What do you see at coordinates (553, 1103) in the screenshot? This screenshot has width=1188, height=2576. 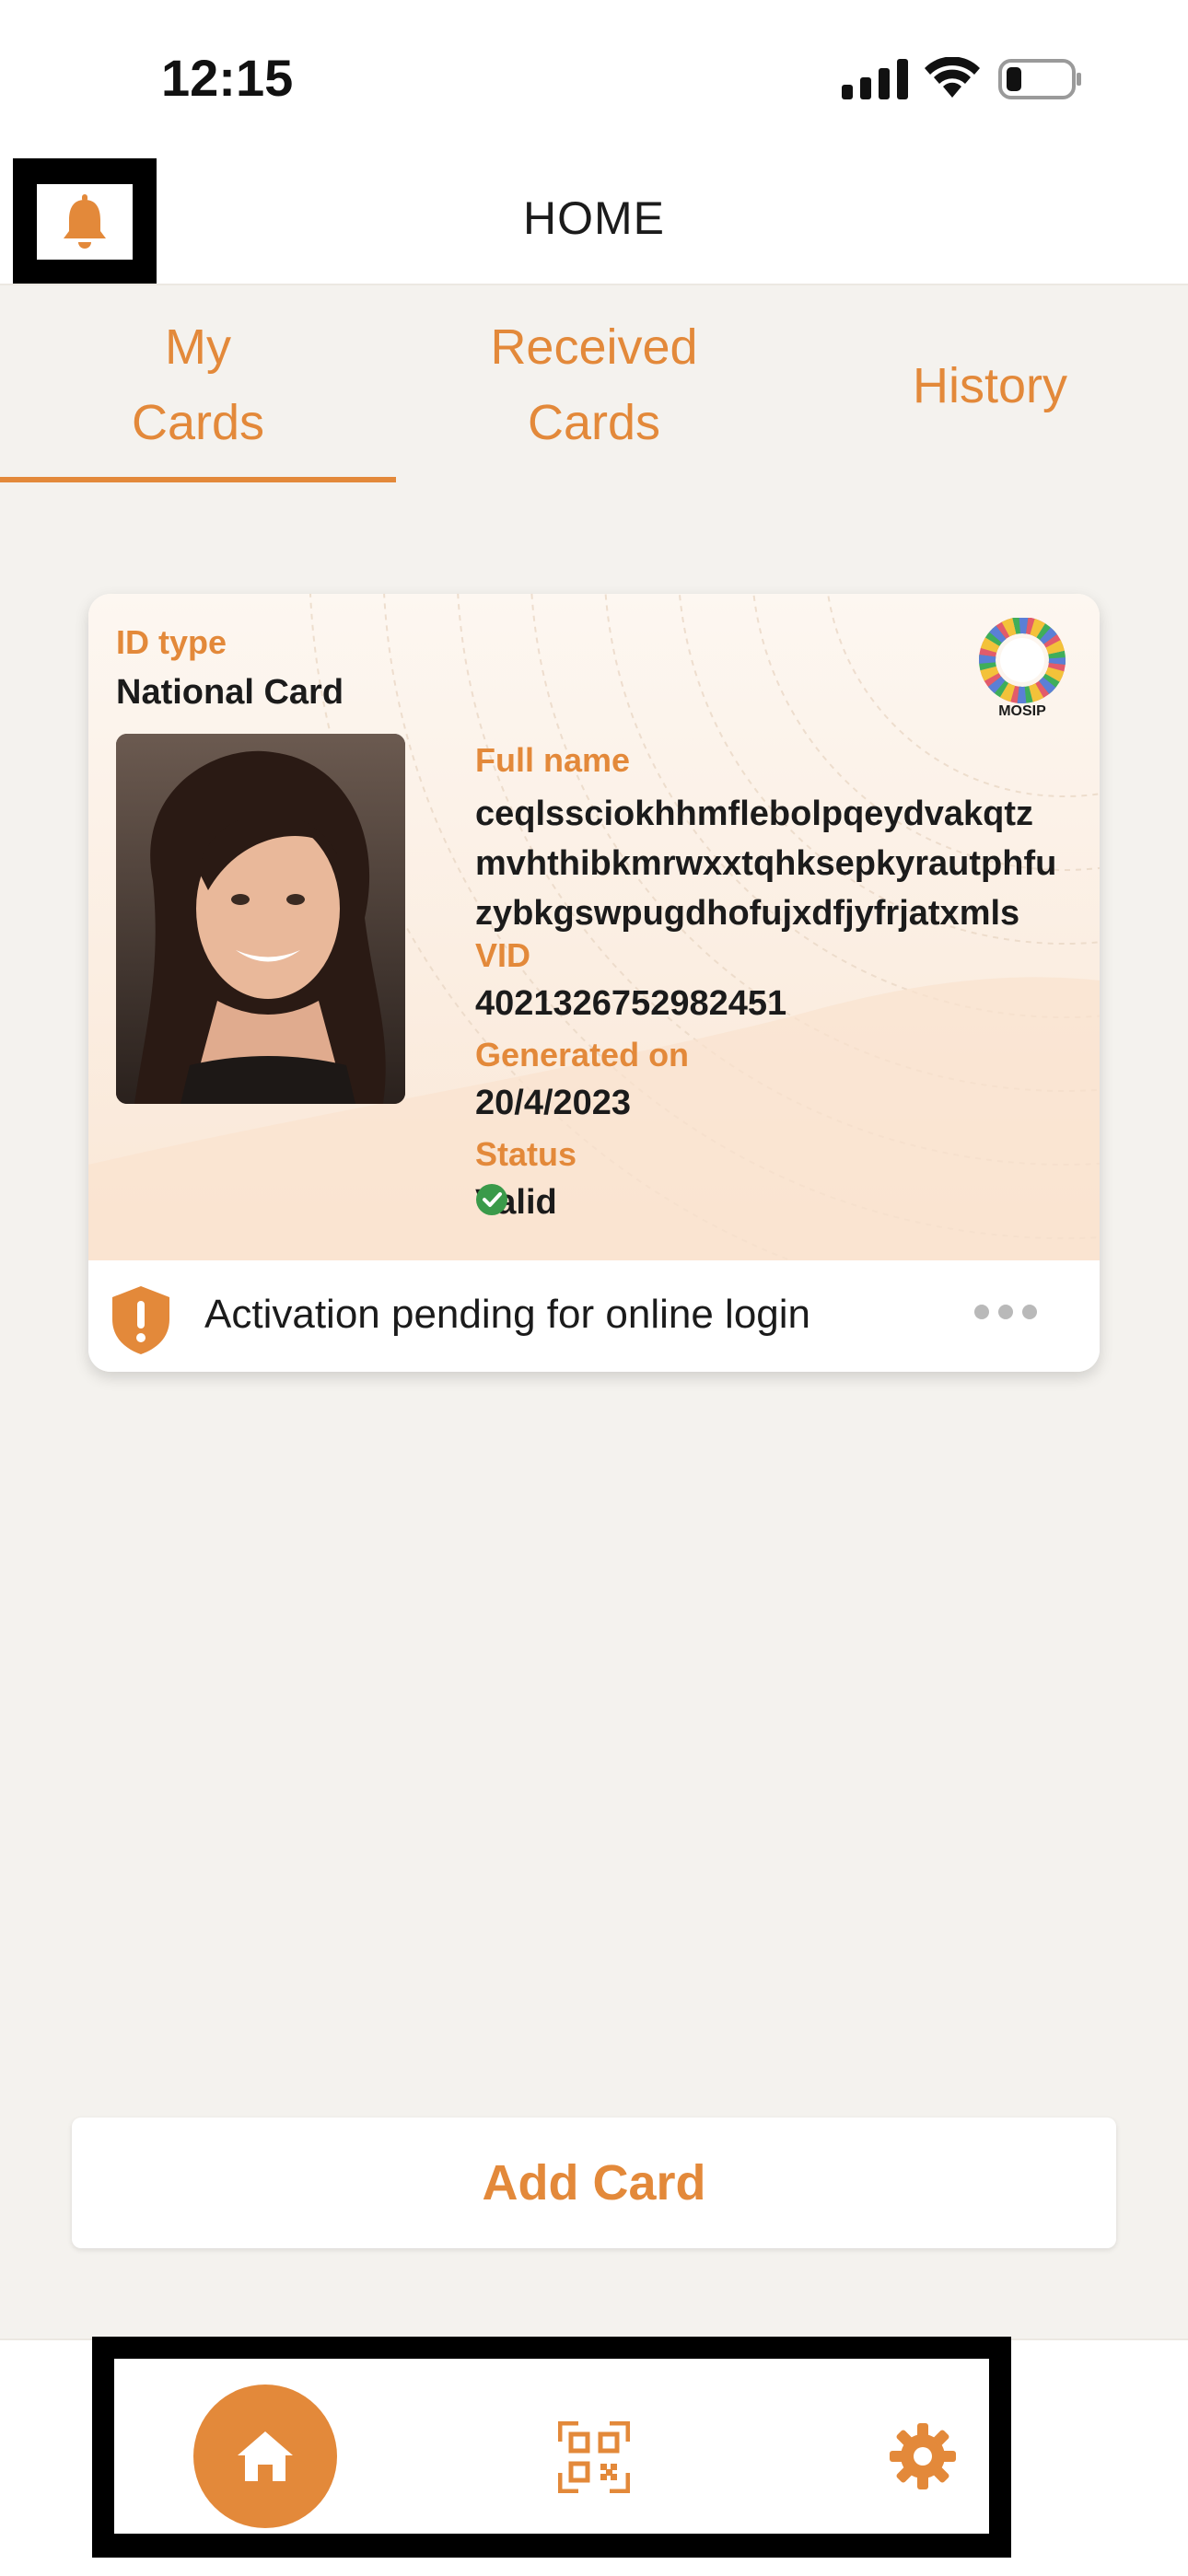 I see `generated-on-value: 20/4/2023` at bounding box center [553, 1103].